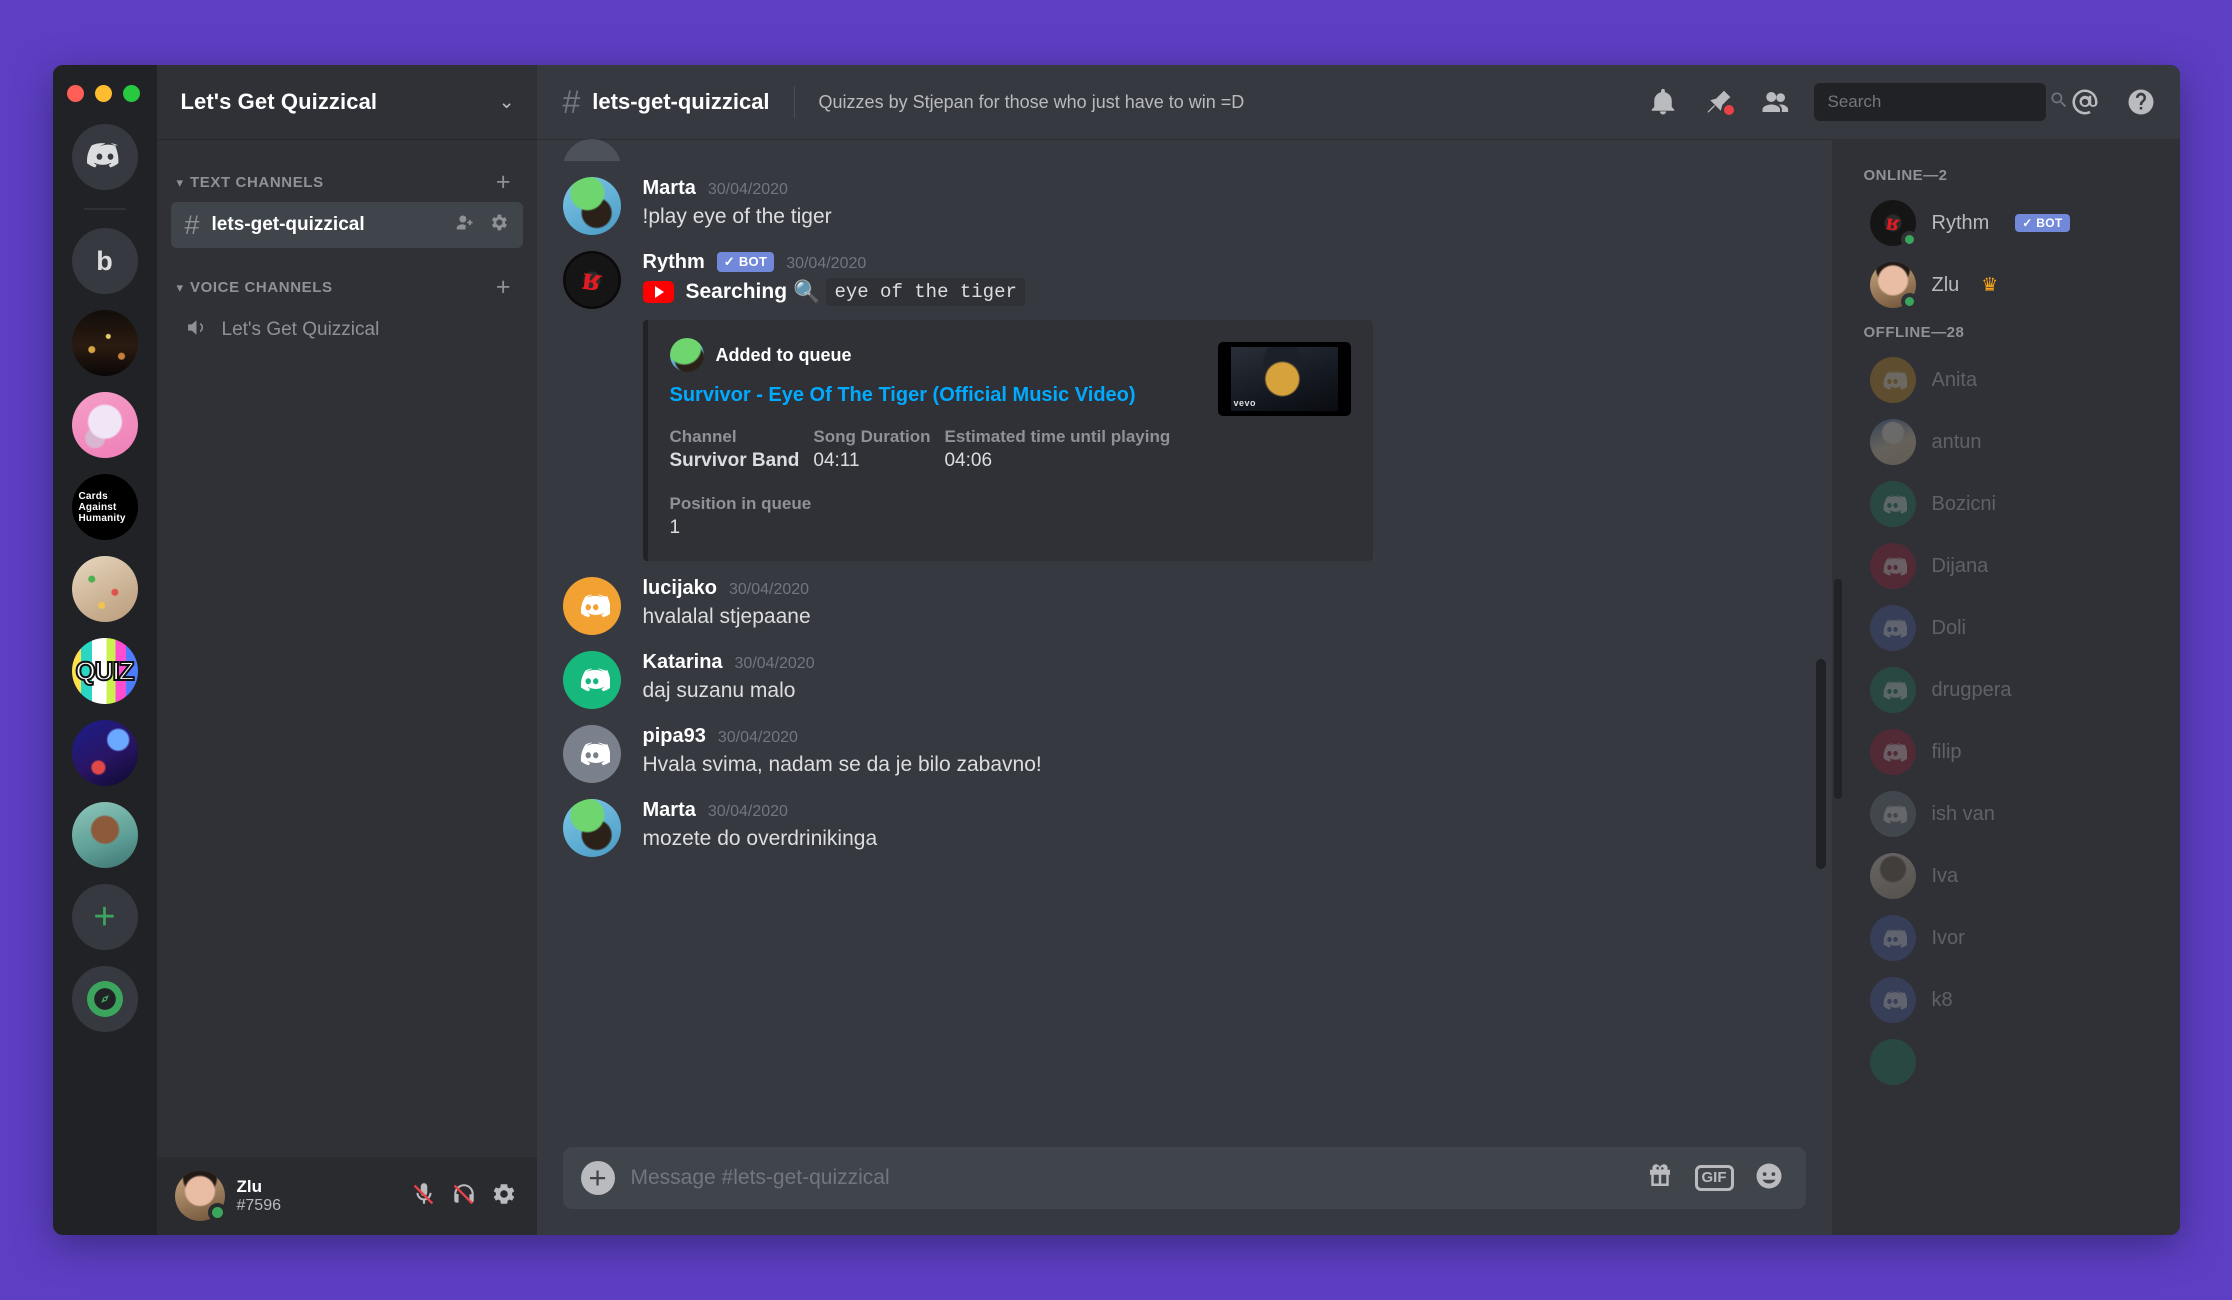 Image resolution: width=2232 pixels, height=1300 pixels. Describe the element at coordinates (681, 101) in the screenshot. I see `page-title: lets-get-quizzical` at that location.